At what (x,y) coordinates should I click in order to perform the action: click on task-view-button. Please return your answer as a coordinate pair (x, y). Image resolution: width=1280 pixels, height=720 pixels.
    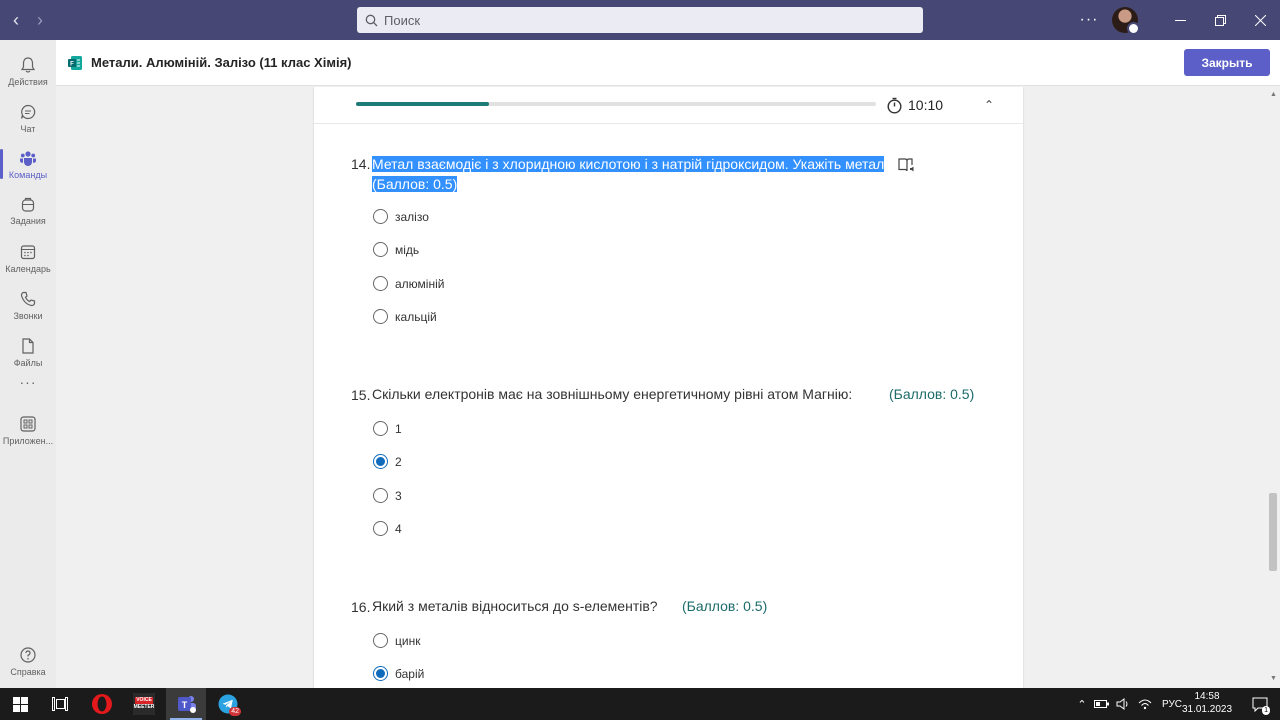
    Looking at the image, I should click on (60, 704).